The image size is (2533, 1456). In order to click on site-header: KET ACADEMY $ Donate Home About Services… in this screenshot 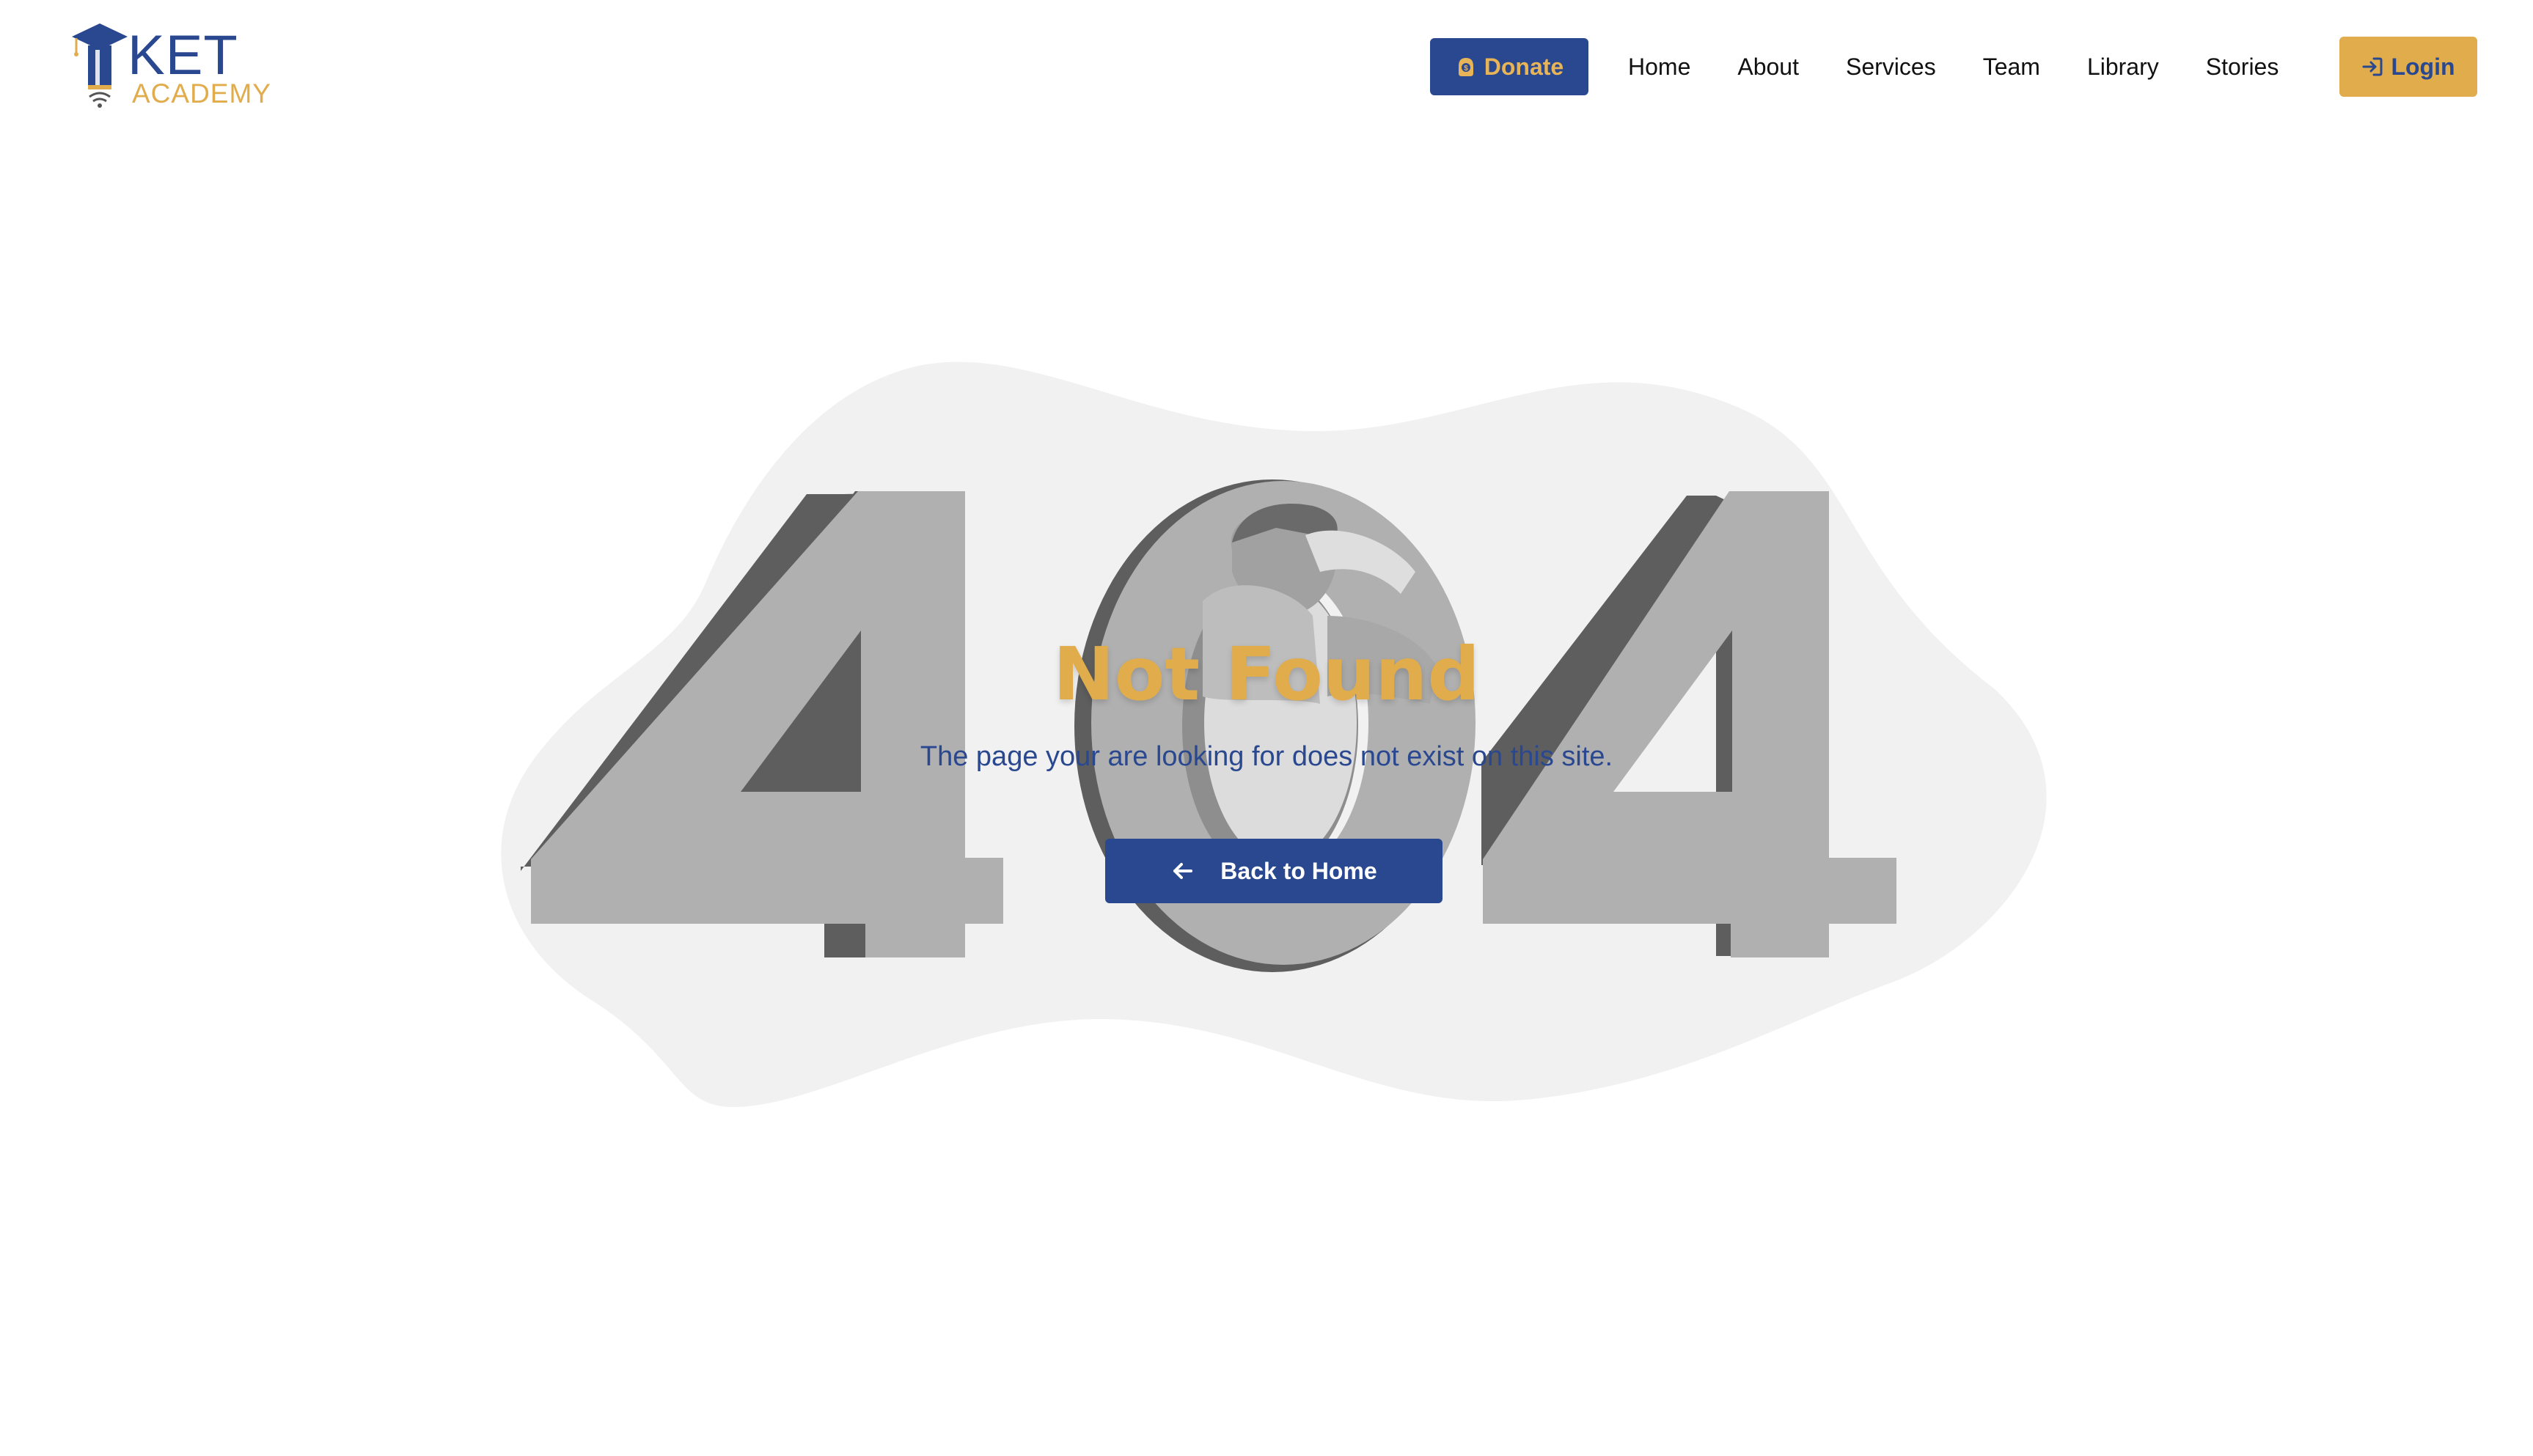, I will do `click(1267, 66)`.